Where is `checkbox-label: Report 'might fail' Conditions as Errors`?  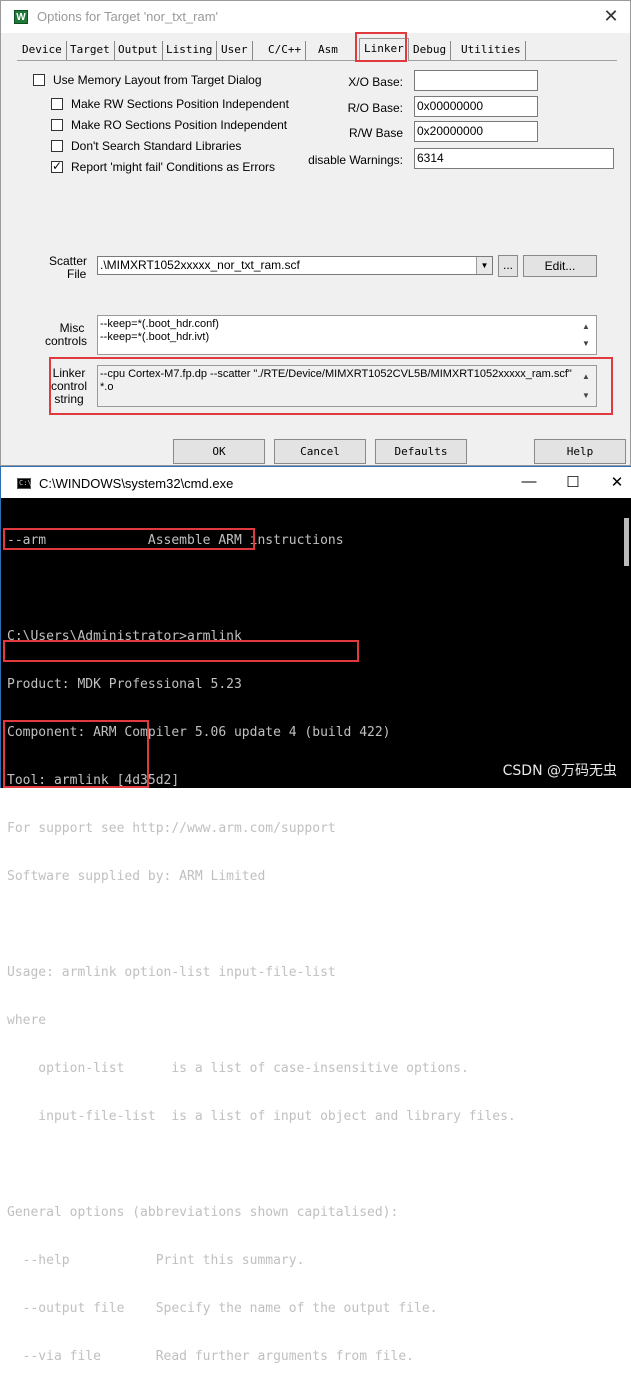 checkbox-label: Report 'might fail' Conditions as Errors is located at coordinates (173, 167).